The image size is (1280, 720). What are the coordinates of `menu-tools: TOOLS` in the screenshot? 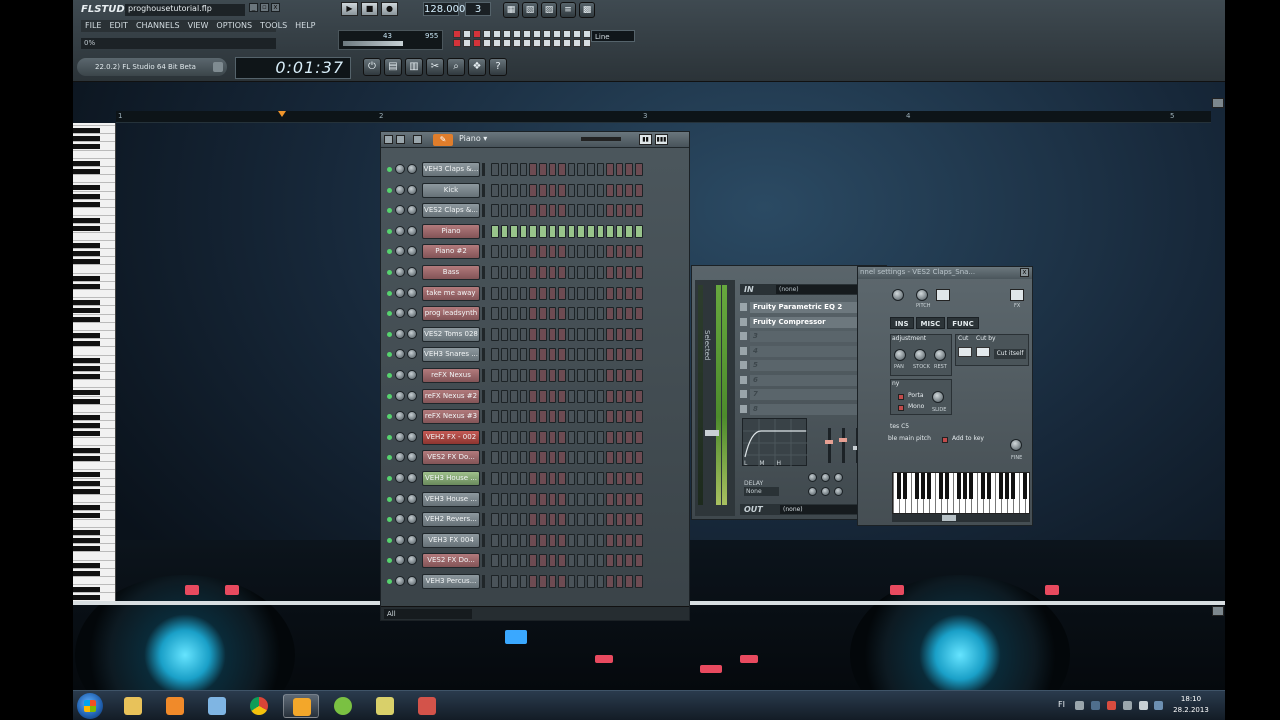 It's located at (273, 26).